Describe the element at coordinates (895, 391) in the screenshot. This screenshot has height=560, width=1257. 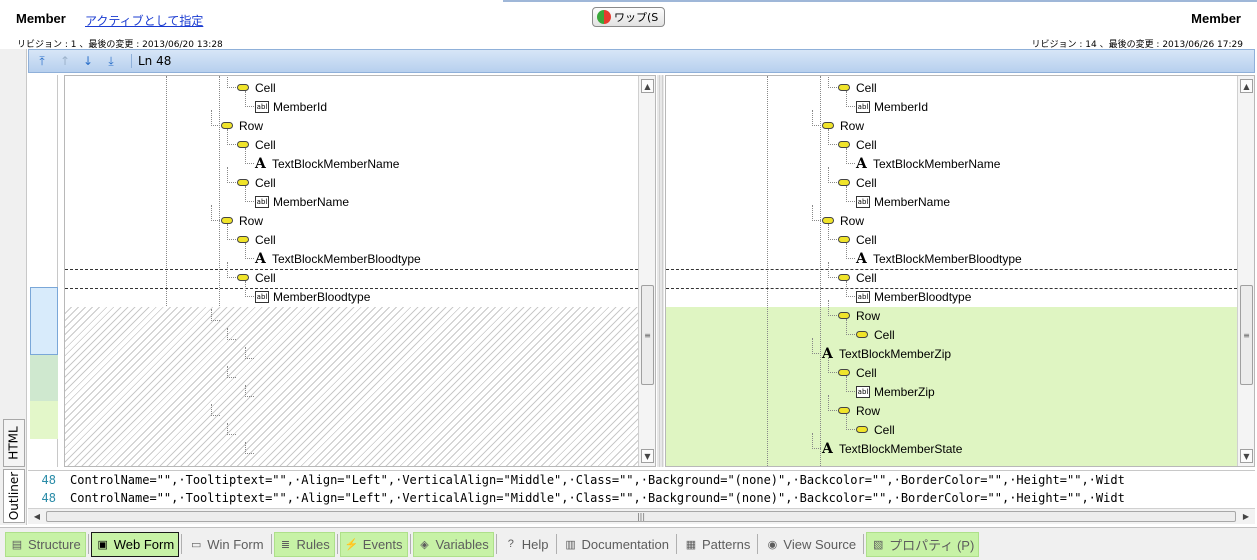
I see `tree-node-memberzip: abl MemberZip` at that location.